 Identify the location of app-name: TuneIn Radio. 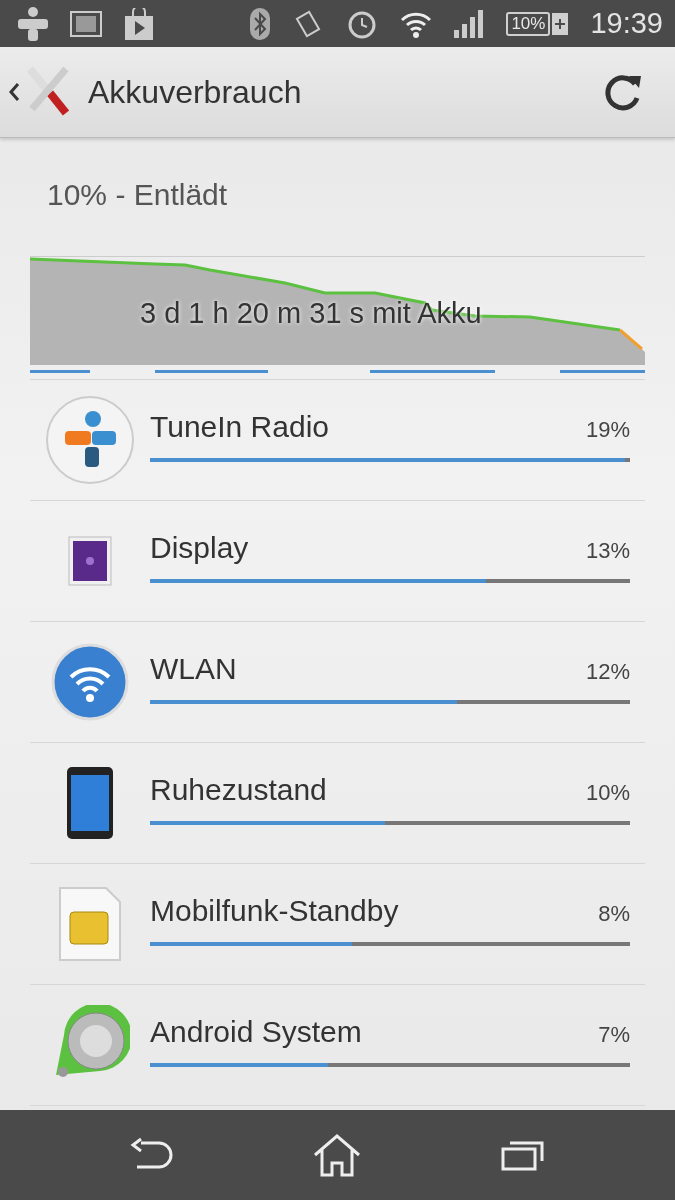
(239, 427).